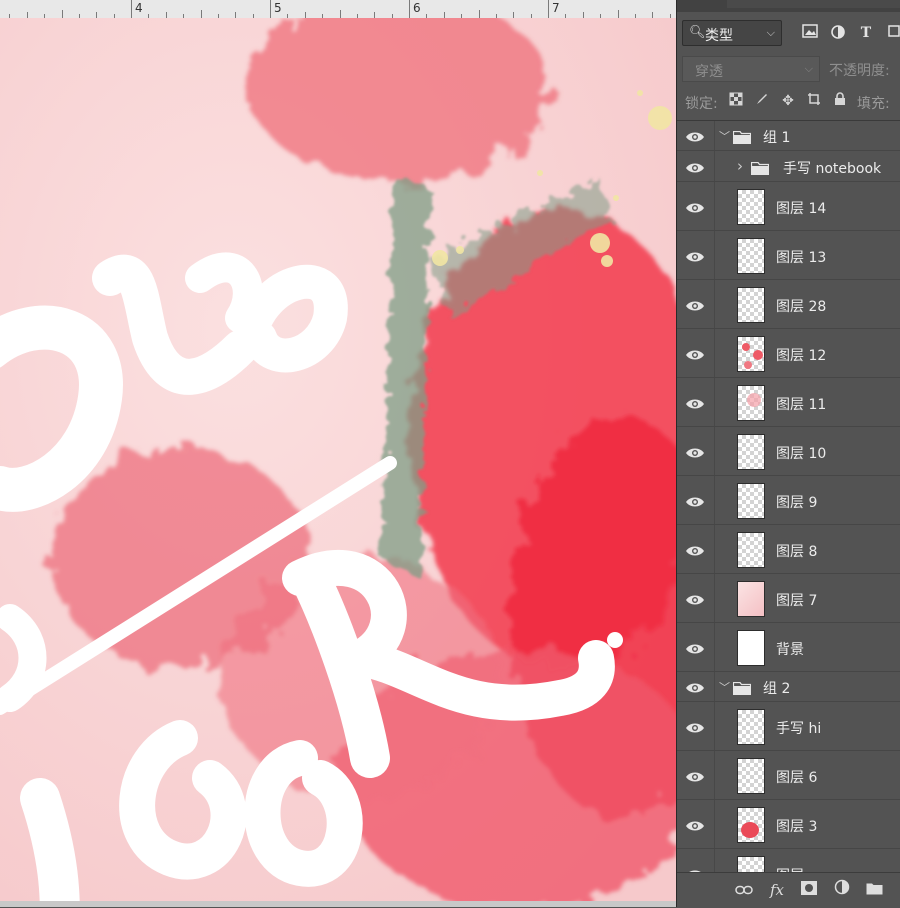 Image resolution: width=900 pixels, height=908 pixels. What do you see at coordinates (801, 209) in the screenshot?
I see `layer-name: 图层 14` at bounding box center [801, 209].